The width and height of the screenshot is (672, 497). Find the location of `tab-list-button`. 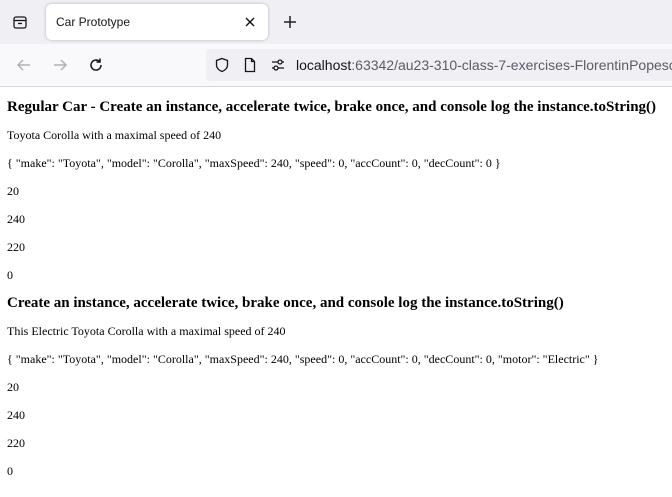

tab-list-button is located at coordinates (20, 22).